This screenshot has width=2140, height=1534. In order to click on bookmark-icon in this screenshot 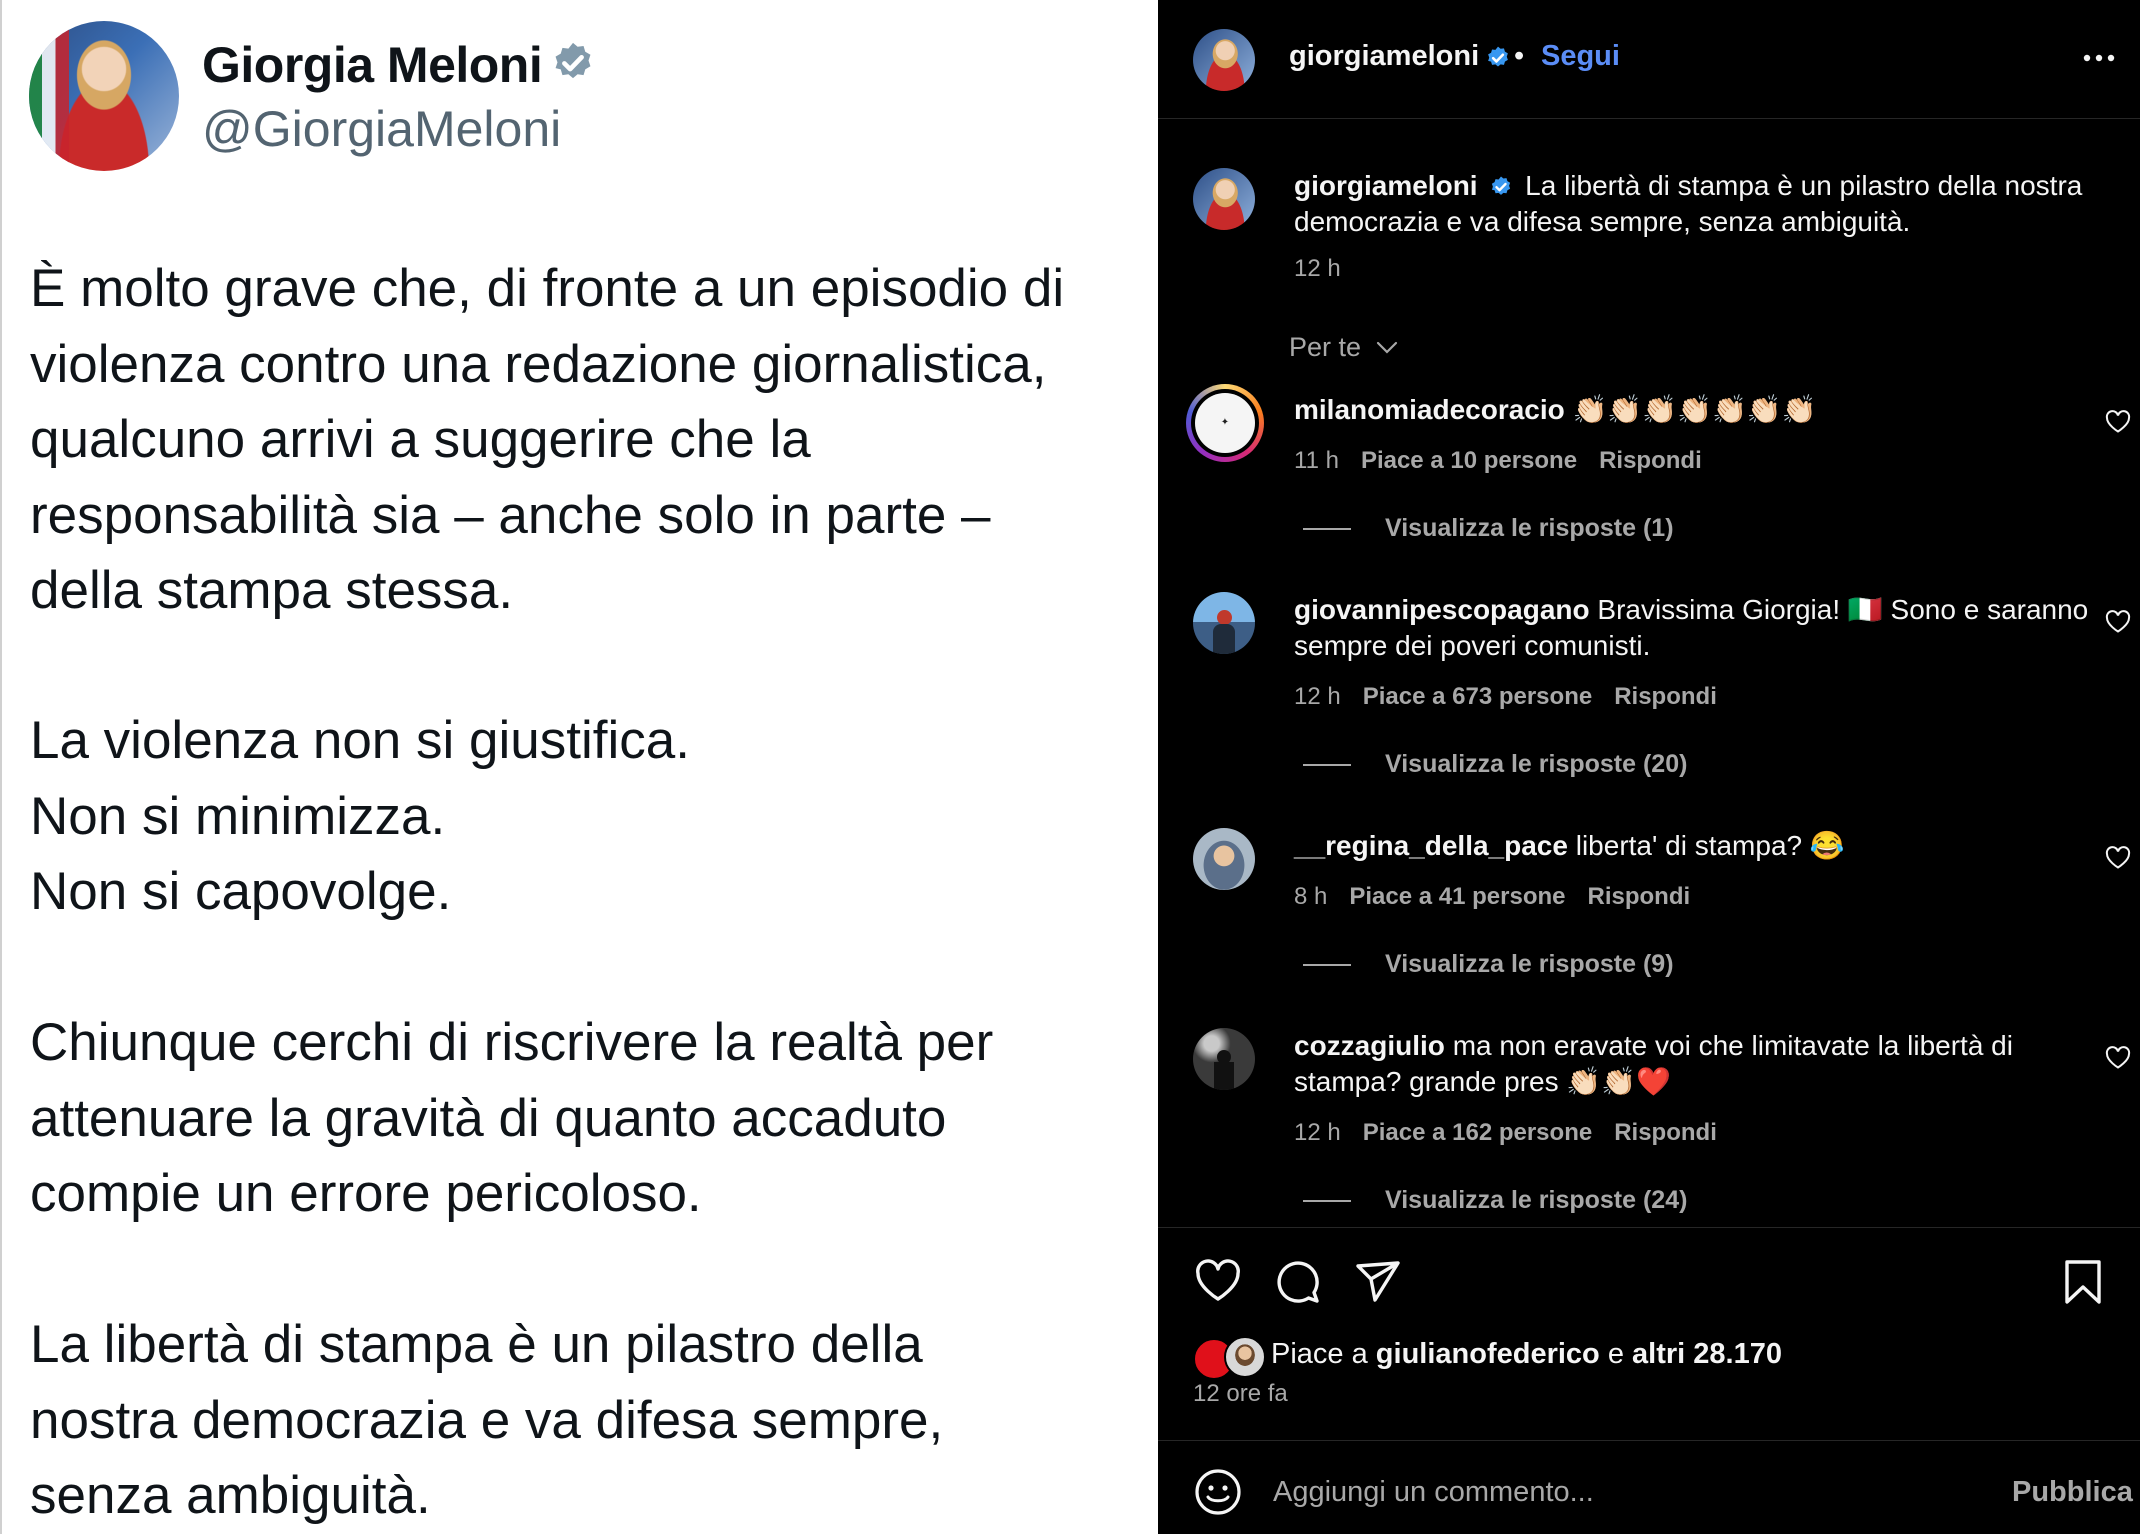, I will do `click(2083, 1282)`.